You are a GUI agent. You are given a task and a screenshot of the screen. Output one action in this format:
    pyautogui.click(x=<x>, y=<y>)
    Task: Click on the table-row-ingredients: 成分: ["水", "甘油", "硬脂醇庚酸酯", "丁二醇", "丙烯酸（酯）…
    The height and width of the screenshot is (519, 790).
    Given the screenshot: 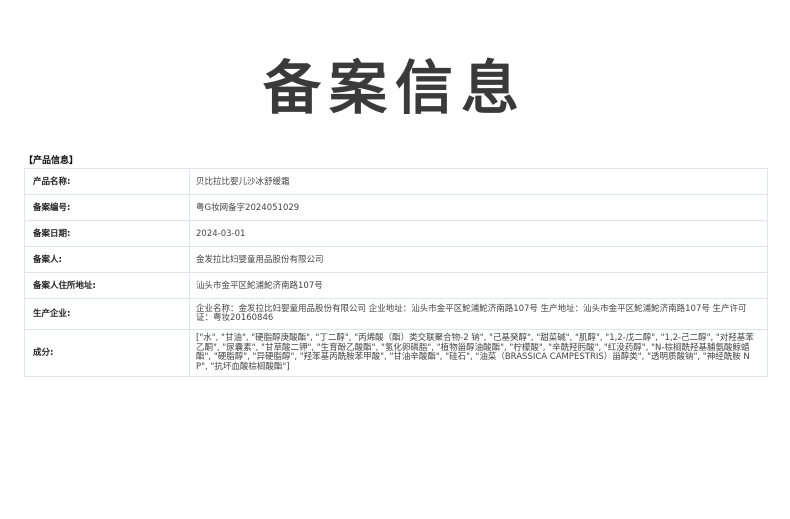 What is the action you would take?
    pyautogui.click(x=396, y=353)
    